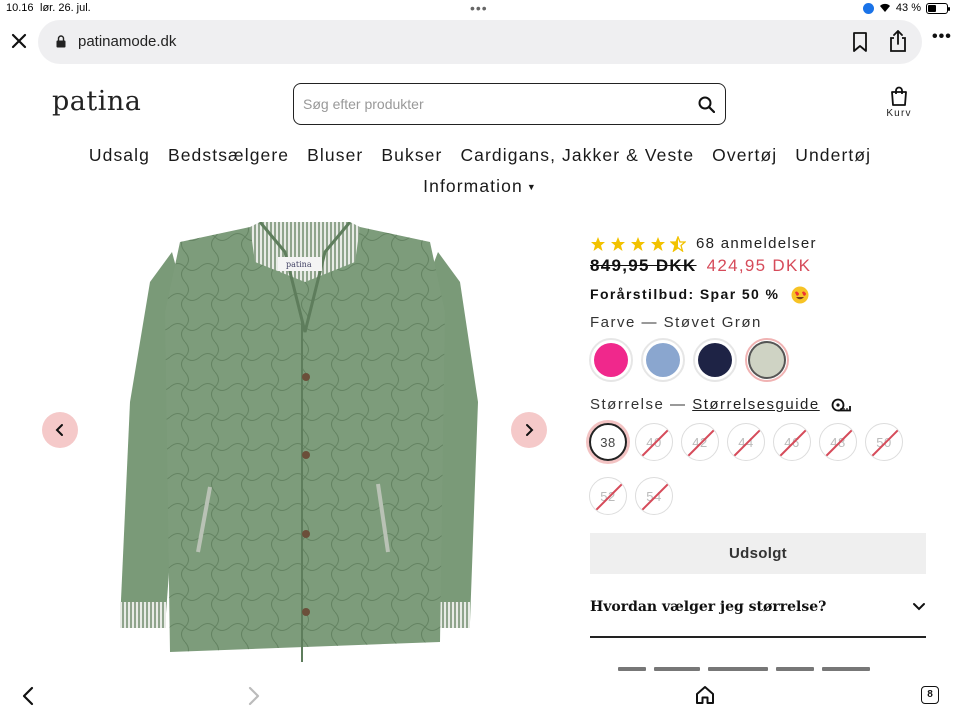 The image size is (960, 720). Describe the element at coordinates (706, 104) in the screenshot. I see `search-icon` at that location.